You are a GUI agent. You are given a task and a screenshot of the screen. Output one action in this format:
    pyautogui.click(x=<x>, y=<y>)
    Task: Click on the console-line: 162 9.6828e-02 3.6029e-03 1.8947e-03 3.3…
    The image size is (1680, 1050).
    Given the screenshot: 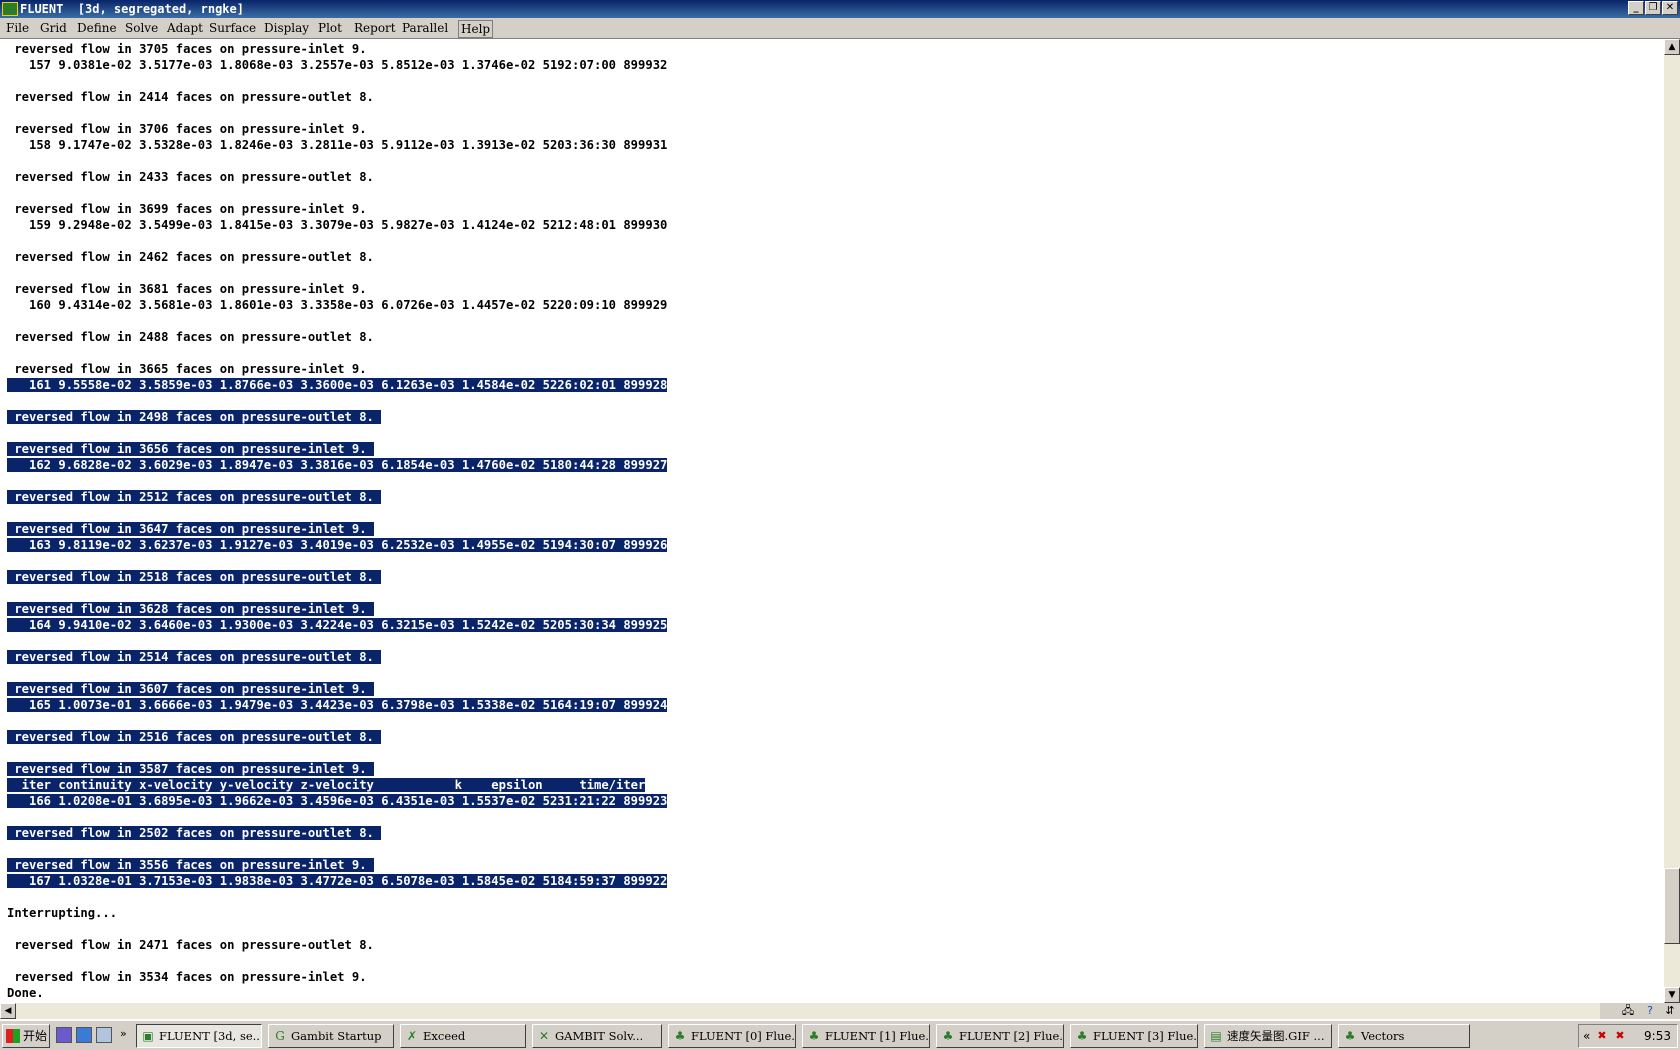 What is the action you would take?
    pyautogui.click(x=337, y=465)
    